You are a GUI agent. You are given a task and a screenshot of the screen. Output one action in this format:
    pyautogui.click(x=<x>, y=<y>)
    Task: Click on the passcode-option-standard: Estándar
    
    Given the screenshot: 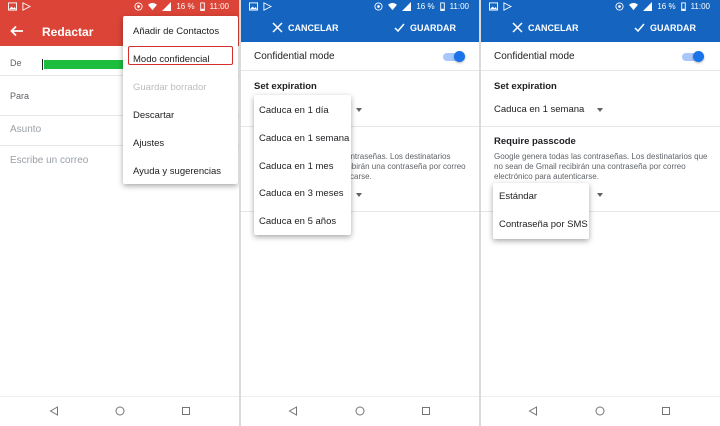 What is the action you would take?
    pyautogui.click(x=518, y=196)
    